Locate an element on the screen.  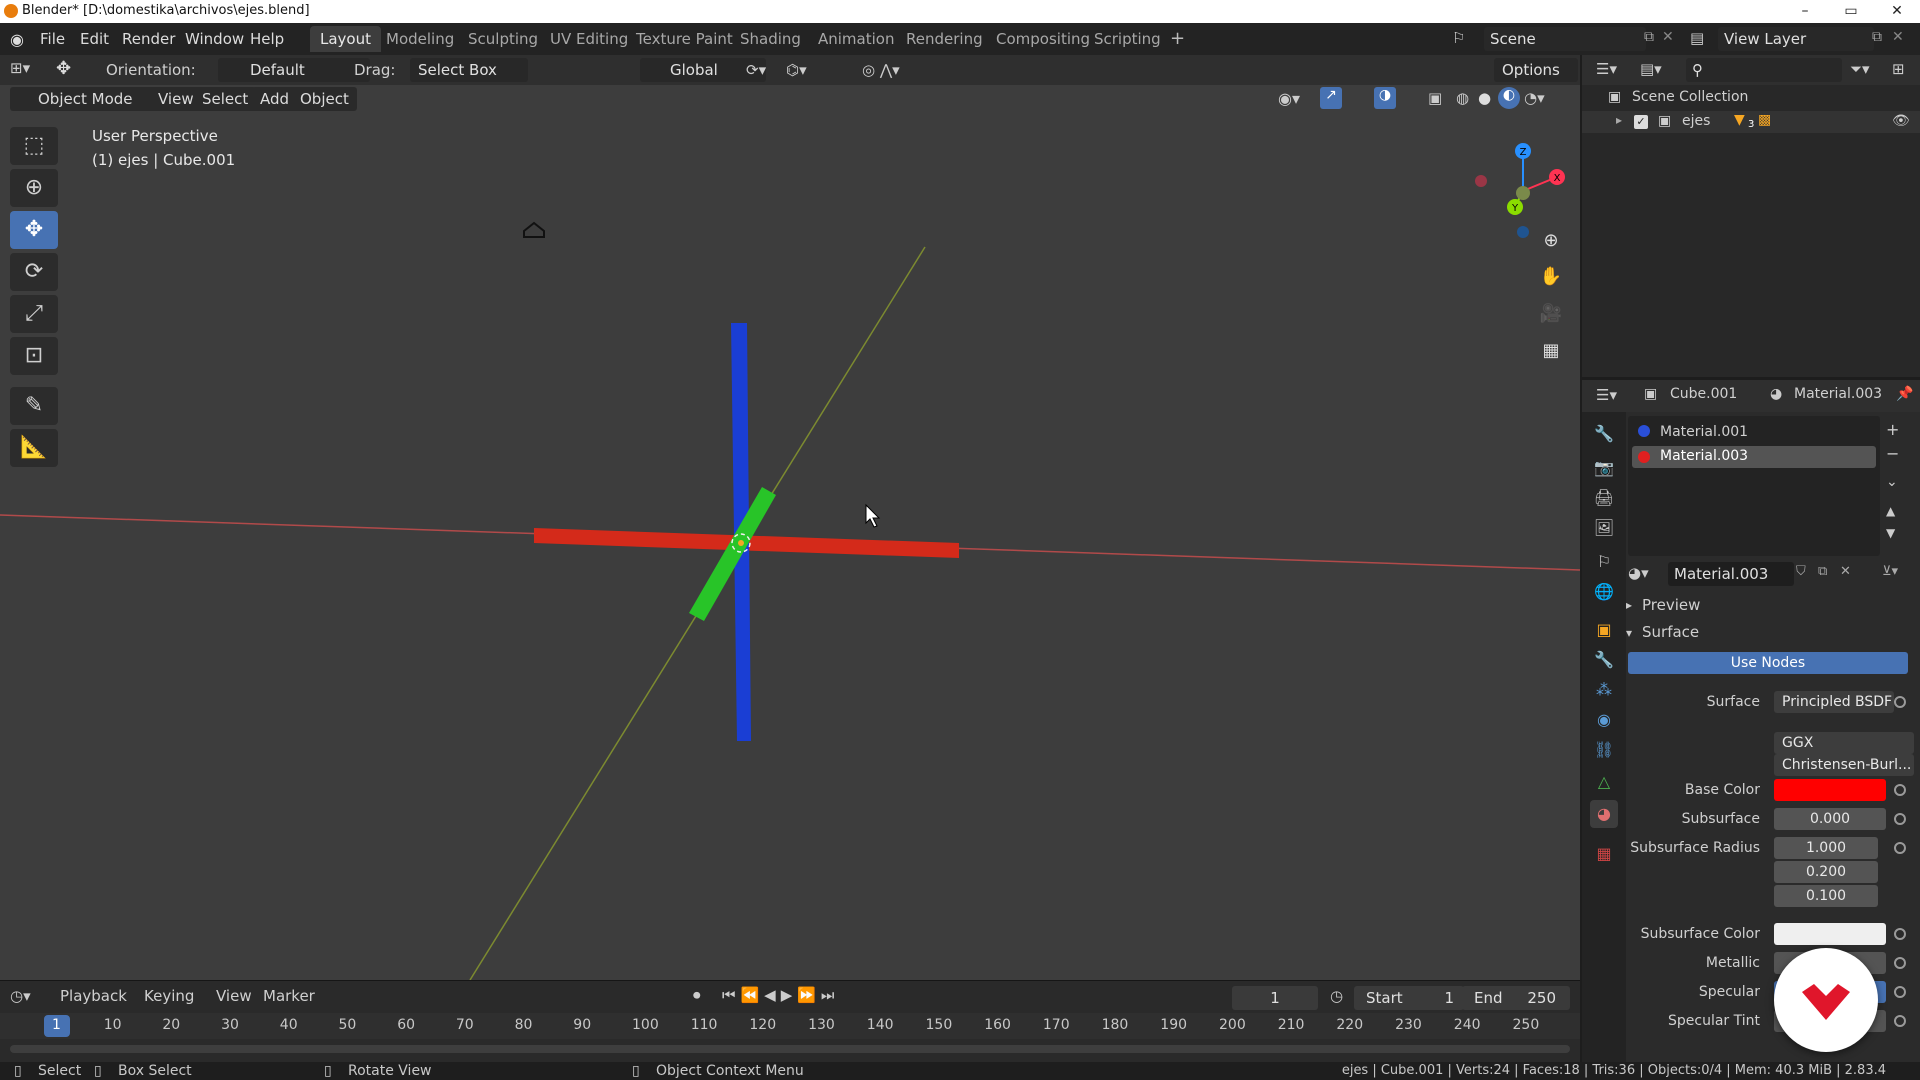
camera-view-icon: 🎥 is located at coordinates (1551, 314).